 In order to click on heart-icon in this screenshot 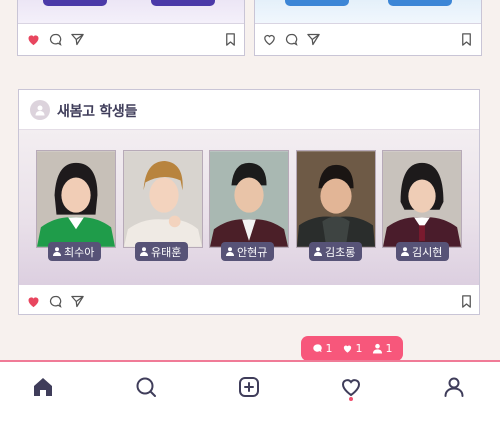, I will do `click(347, 349)`.